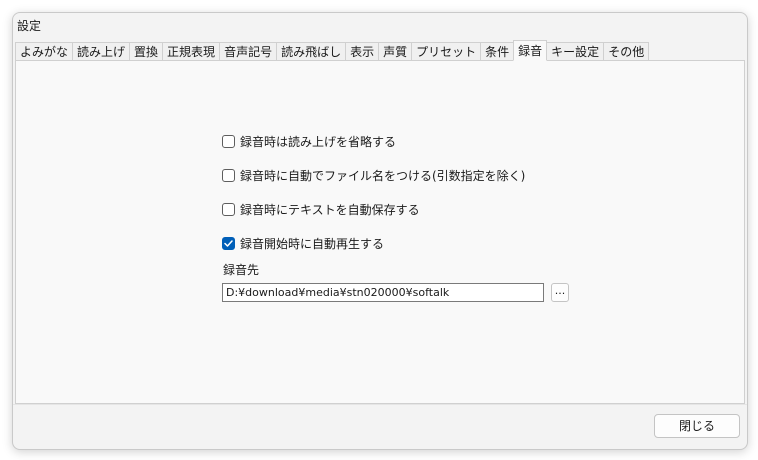 Image resolution: width=758 pixels, height=460 pixels. What do you see at coordinates (191, 51) in the screenshot?
I see `tab-regex: 正規表現` at bounding box center [191, 51].